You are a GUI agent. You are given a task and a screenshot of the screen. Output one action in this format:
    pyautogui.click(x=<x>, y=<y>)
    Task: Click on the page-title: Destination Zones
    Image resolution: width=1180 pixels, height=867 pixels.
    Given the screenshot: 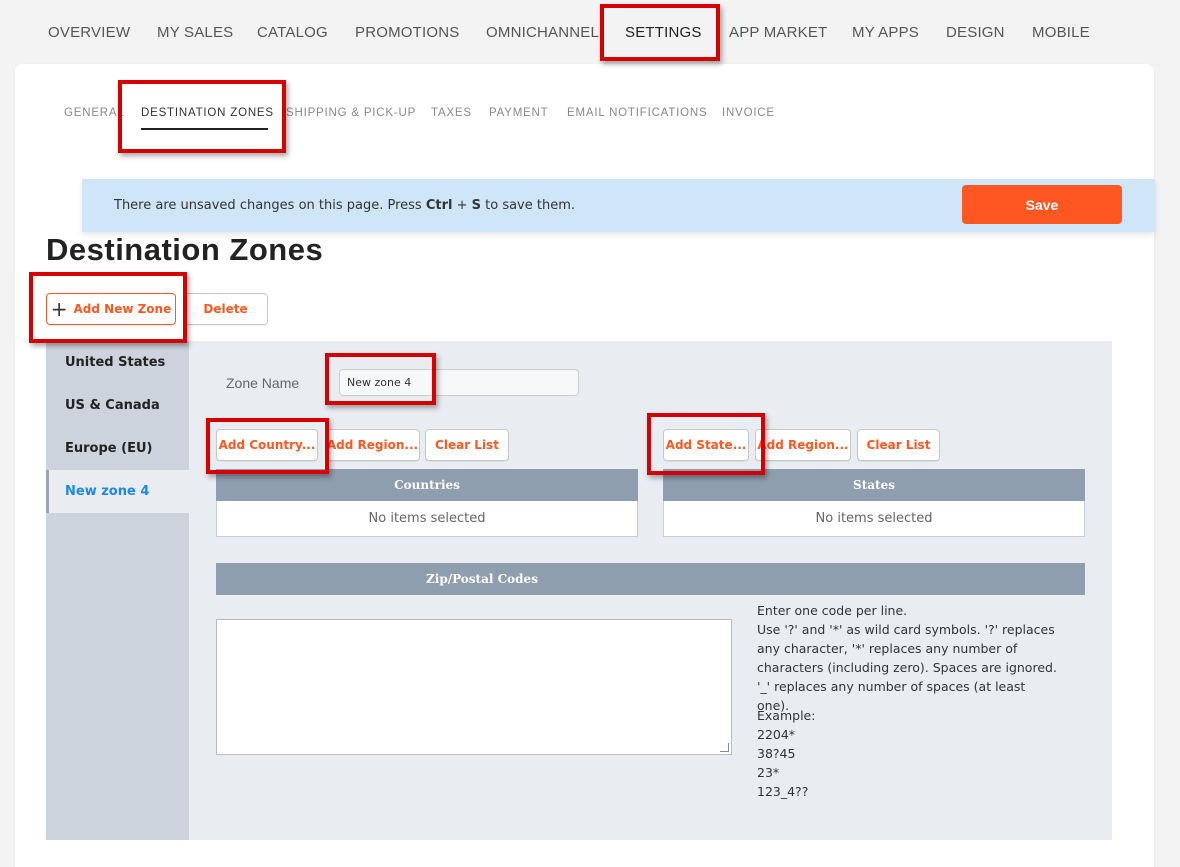 What is the action you would take?
    pyautogui.click(x=185, y=249)
    